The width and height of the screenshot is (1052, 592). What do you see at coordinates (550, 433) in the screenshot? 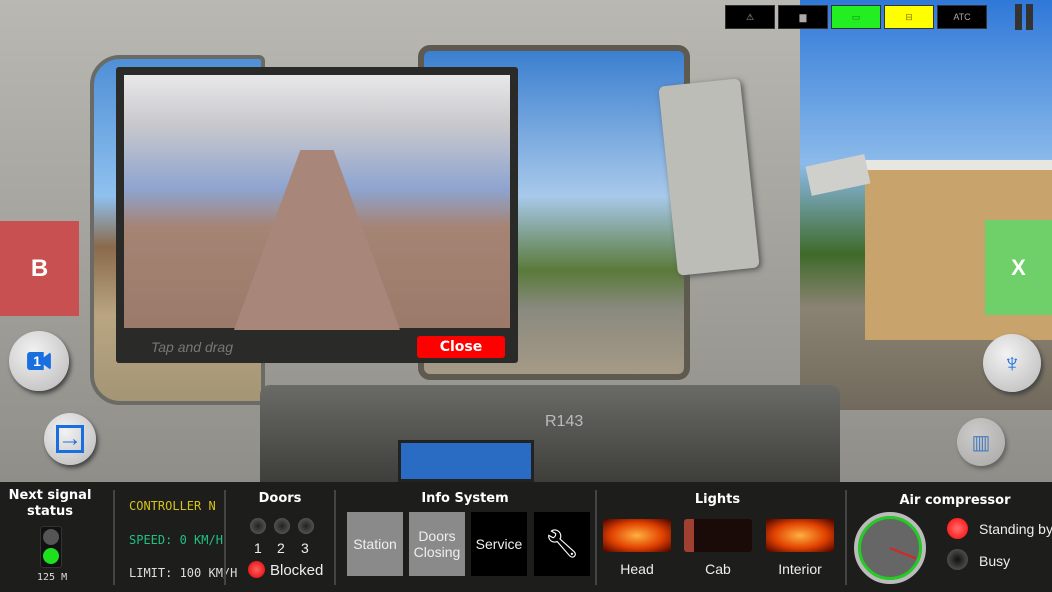
I see `driver-console: R143` at bounding box center [550, 433].